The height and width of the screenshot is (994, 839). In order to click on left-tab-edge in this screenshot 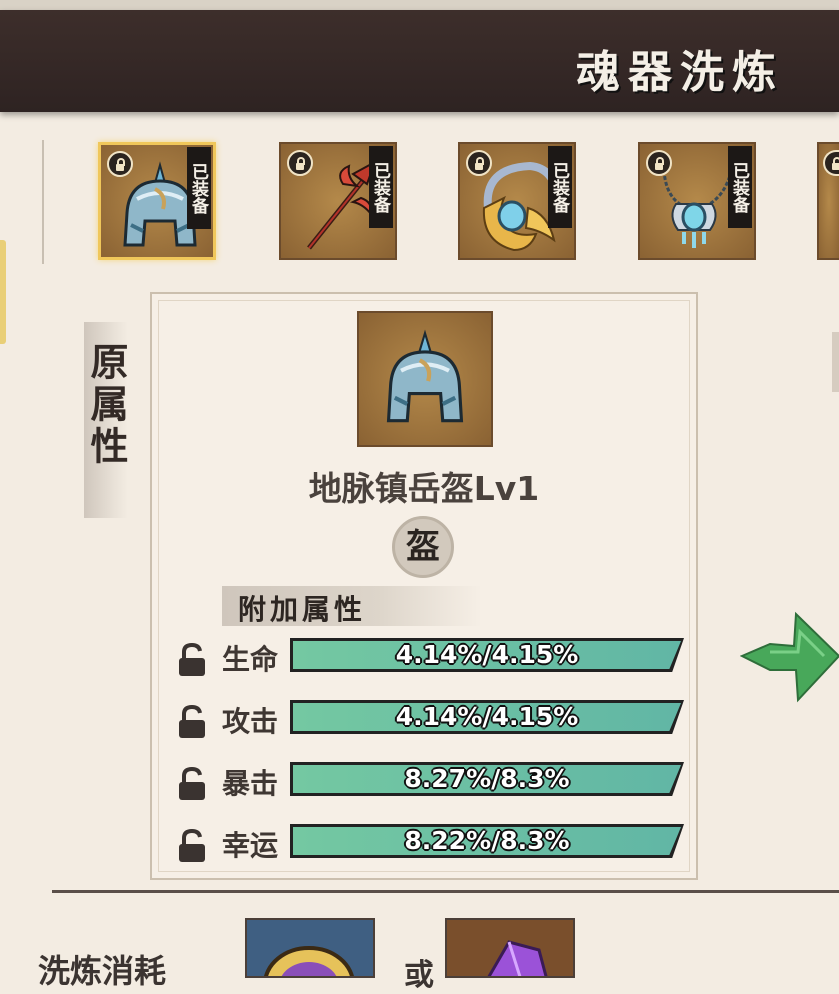, I will do `click(3, 292)`.